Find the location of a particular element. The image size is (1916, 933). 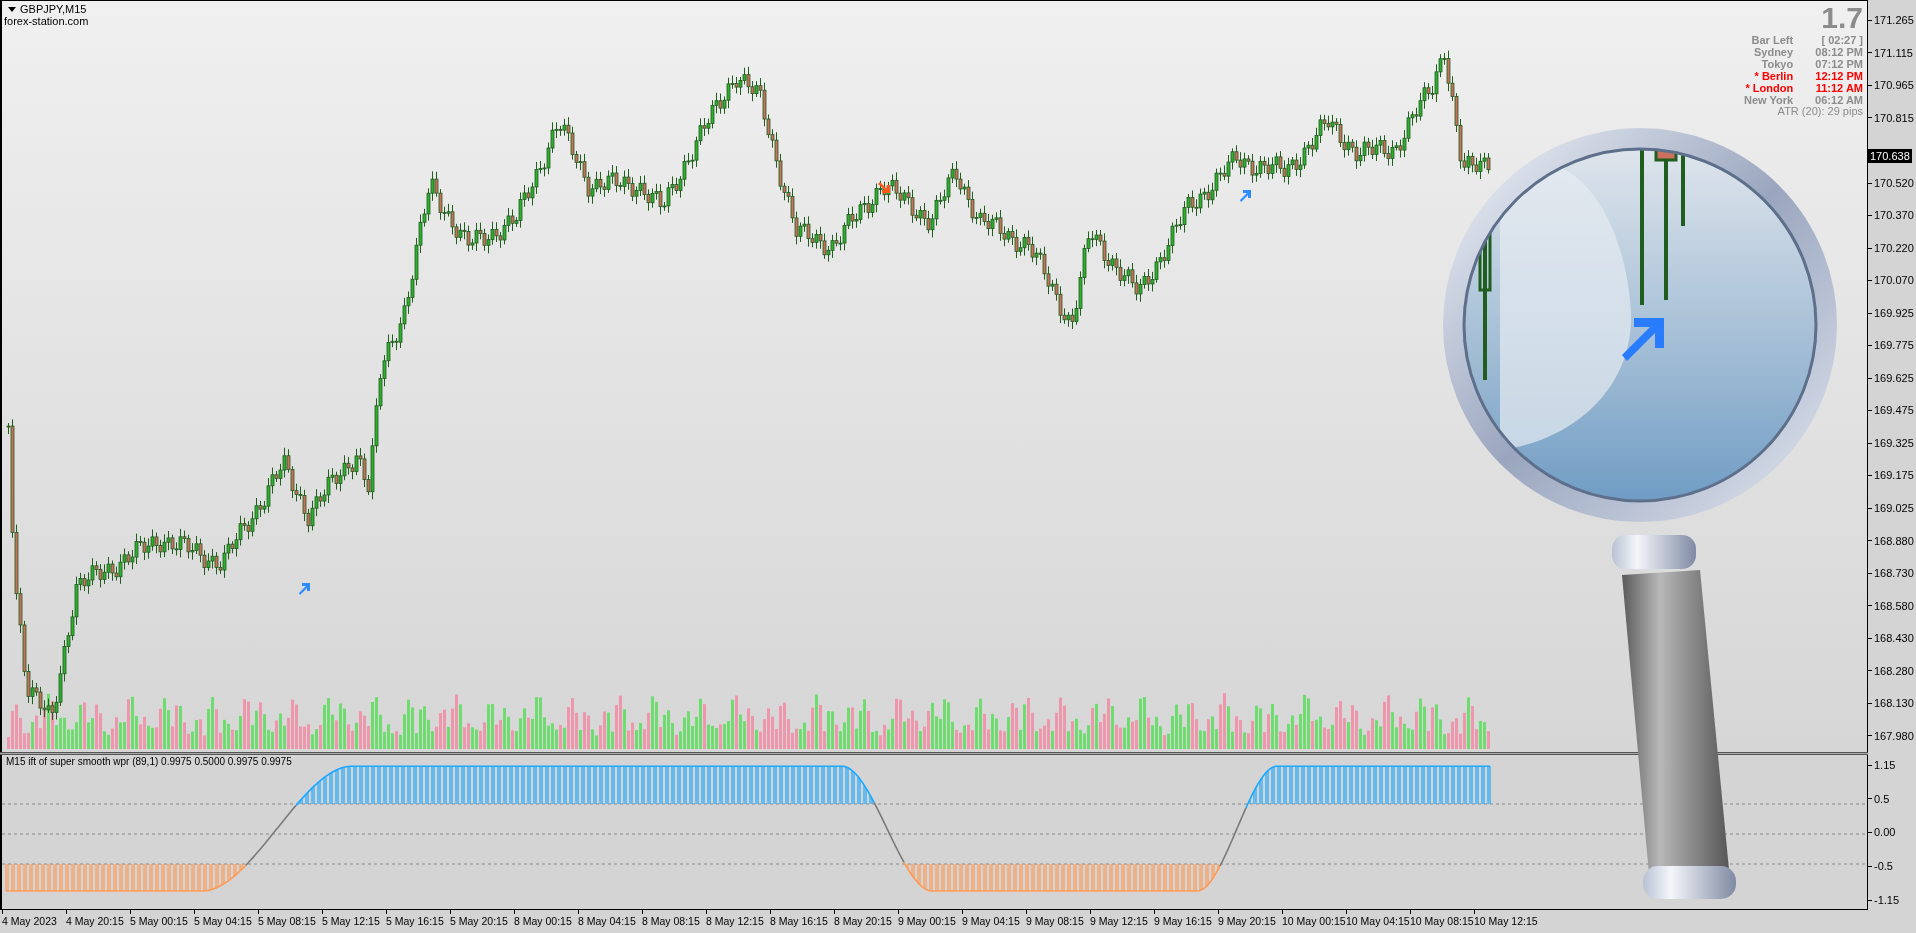

time-tick-label: 9 May 00:15 is located at coordinates (927, 921).